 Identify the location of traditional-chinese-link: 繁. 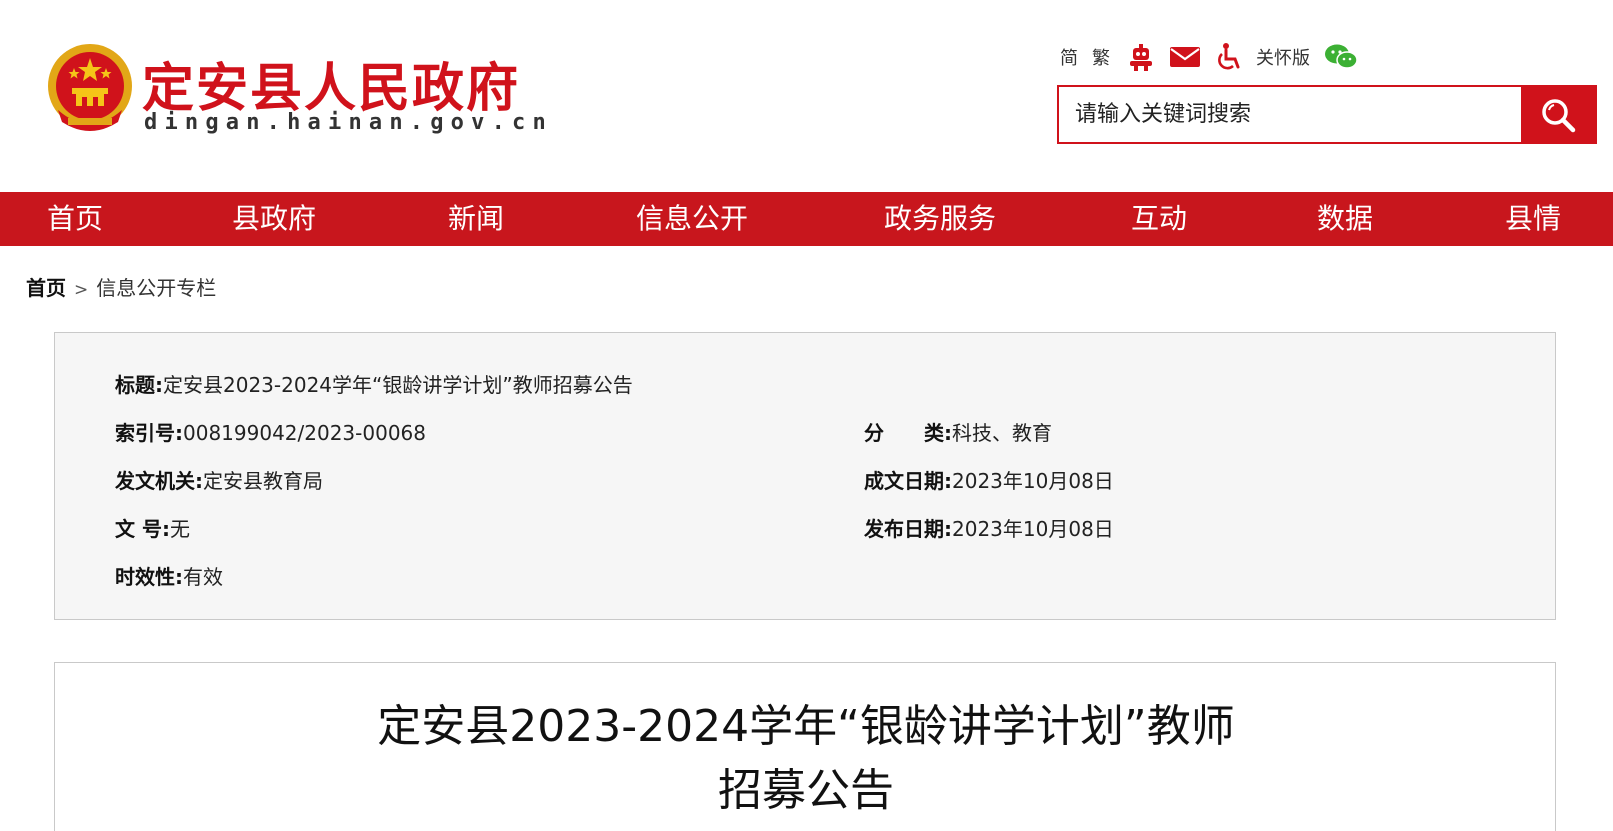
(1101, 57).